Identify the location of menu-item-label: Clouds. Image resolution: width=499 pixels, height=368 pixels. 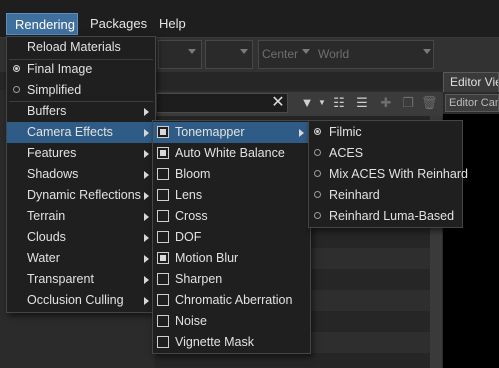
(46, 237).